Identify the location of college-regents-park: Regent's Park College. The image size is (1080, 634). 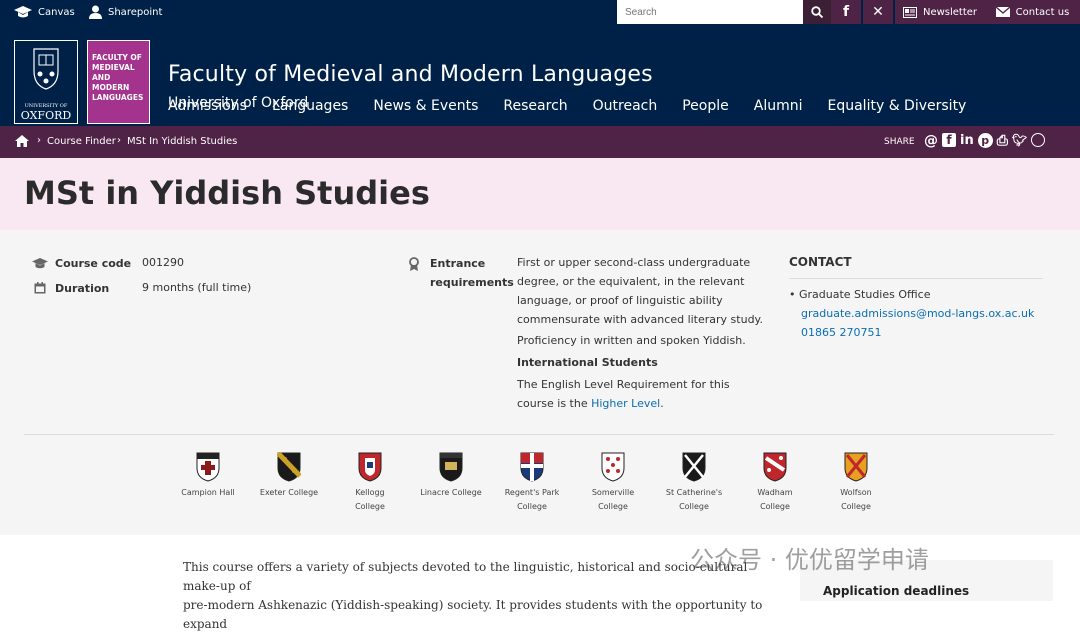
(532, 483).